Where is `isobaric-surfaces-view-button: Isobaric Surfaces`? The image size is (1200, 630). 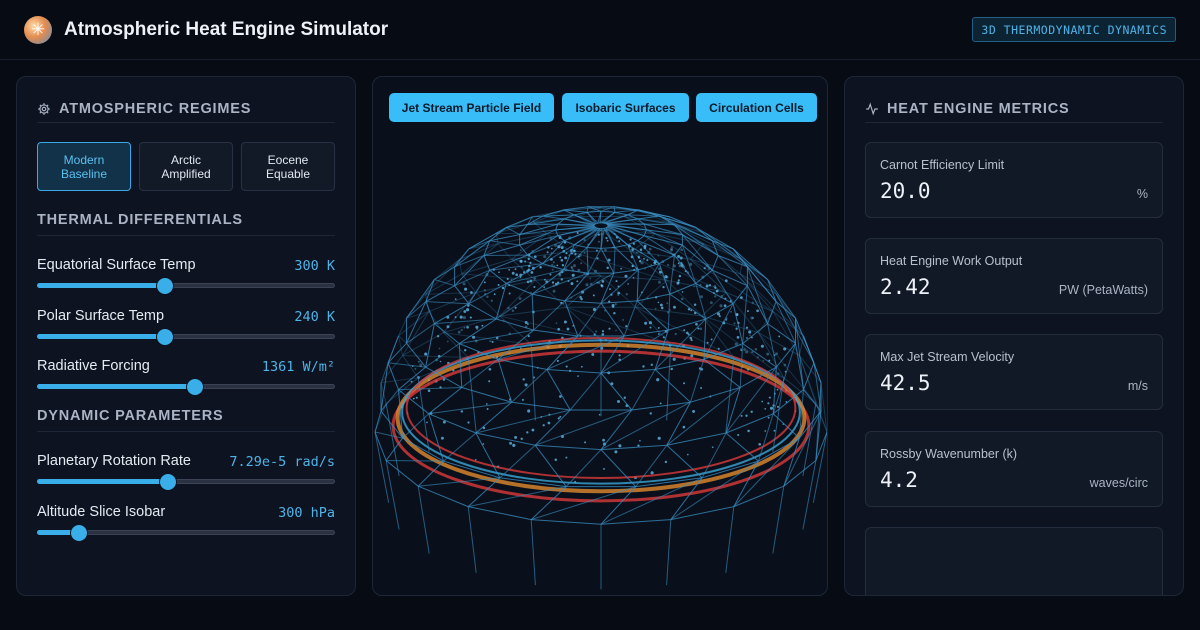 isobaric-surfaces-view-button: Isobaric Surfaces is located at coordinates (625, 107).